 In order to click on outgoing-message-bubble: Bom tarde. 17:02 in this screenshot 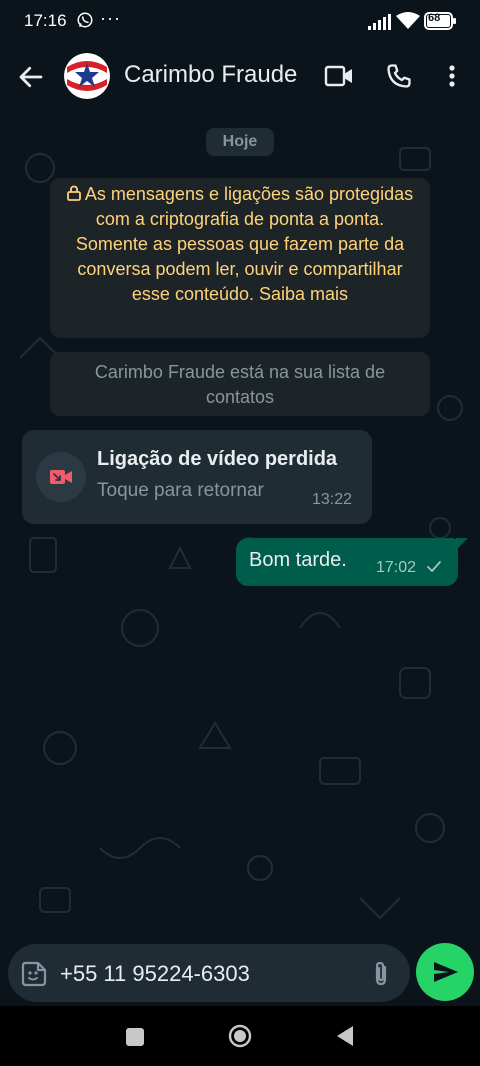, I will do `click(347, 562)`.